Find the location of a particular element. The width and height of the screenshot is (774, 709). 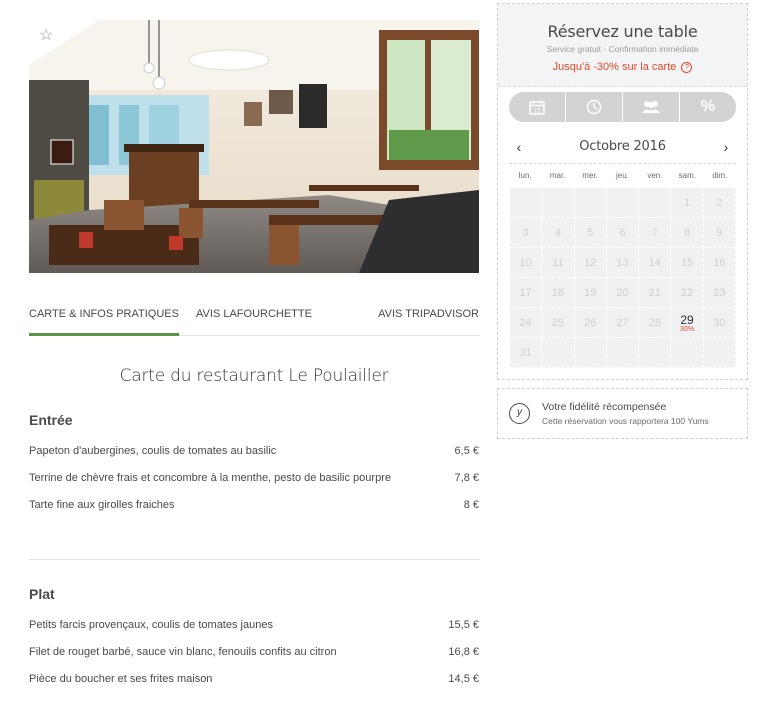

tab-avis-tripadvisor: AVIS TRIPADVISOR is located at coordinates (404, 315).